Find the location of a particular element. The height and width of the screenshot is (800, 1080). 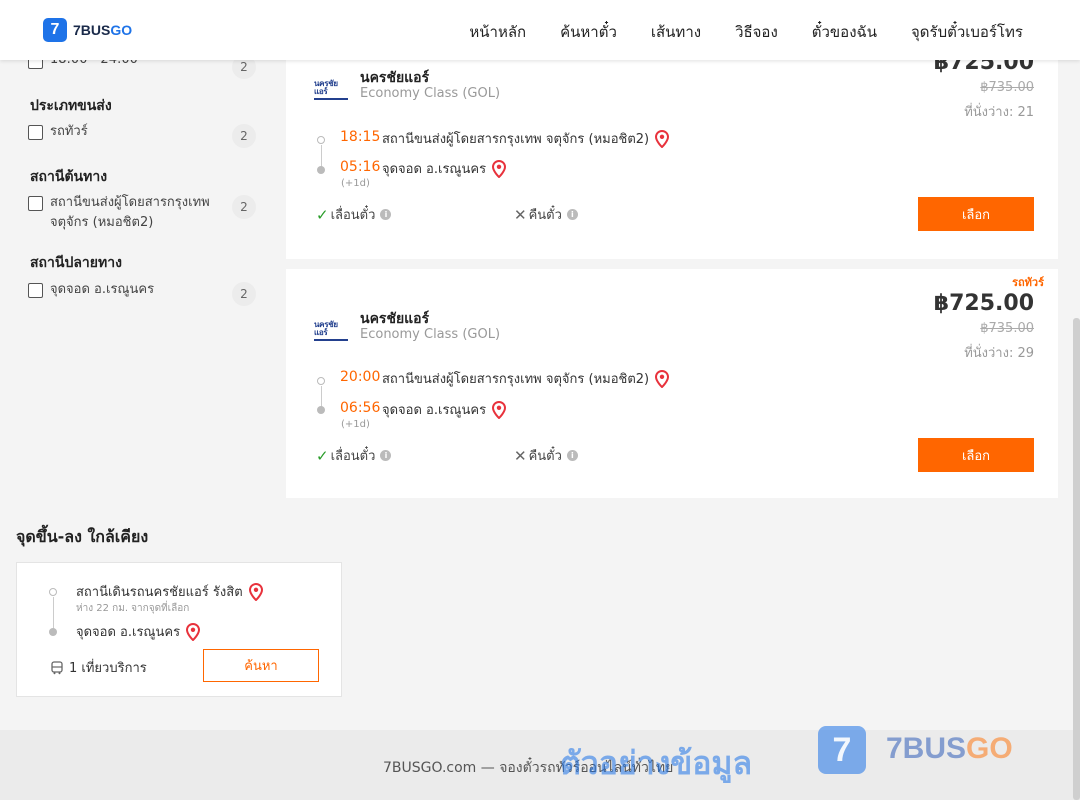

nearby-to-stop: จุดจอด อ.เรณูนคร is located at coordinates (138, 631).